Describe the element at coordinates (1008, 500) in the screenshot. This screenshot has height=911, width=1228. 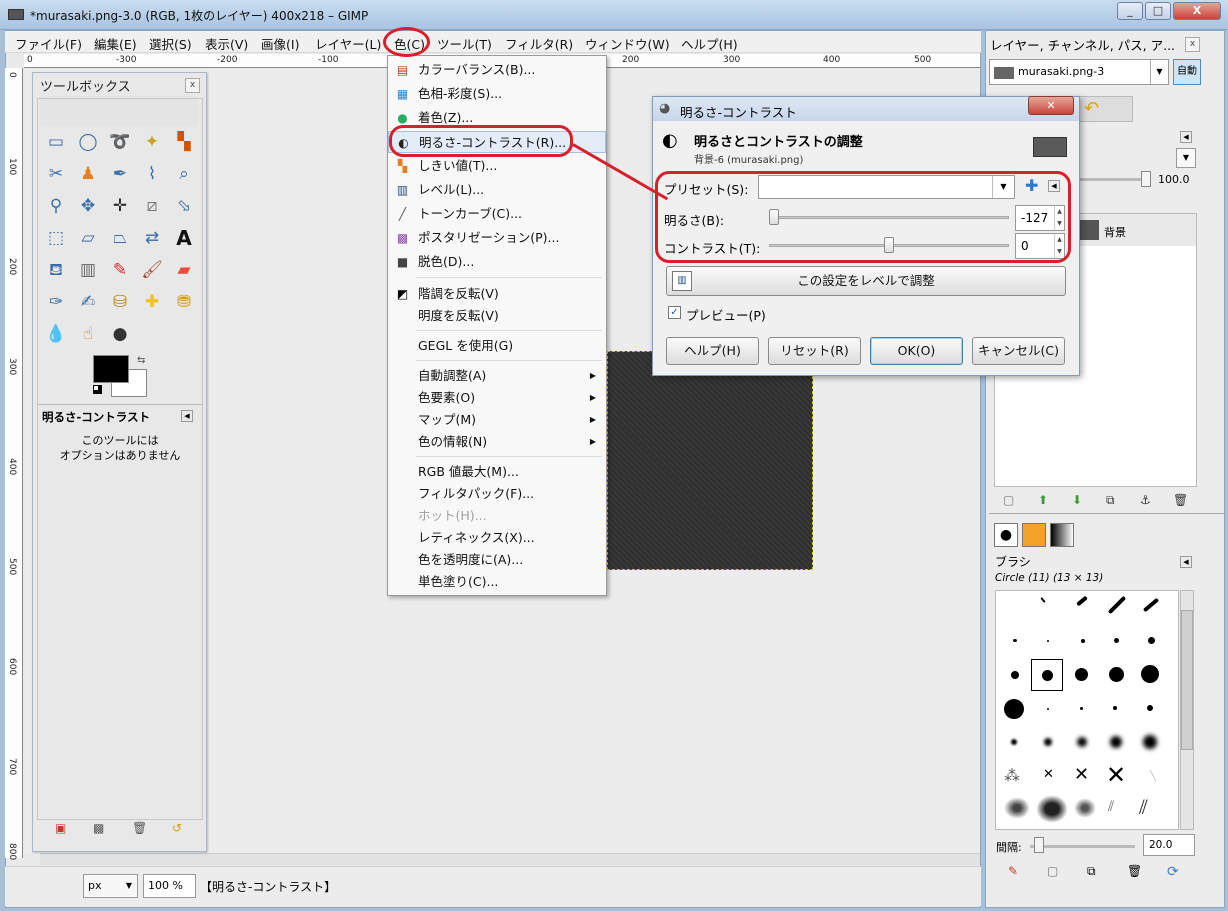
I see `new-layer-icon: ▢` at that location.